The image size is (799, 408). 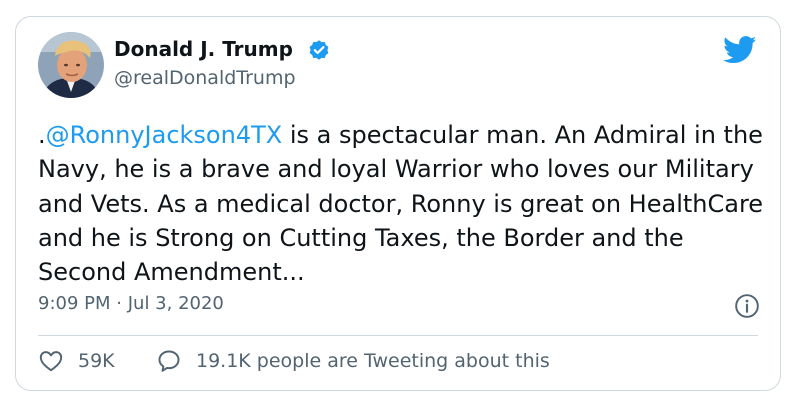 What do you see at coordinates (169, 361) in the screenshot?
I see `speech-bubble-icon` at bounding box center [169, 361].